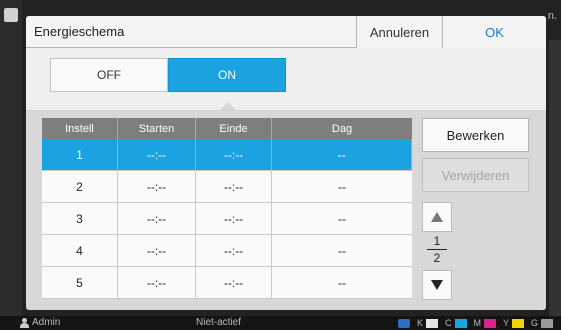 This screenshot has height=330, width=561. Describe the element at coordinates (80, 282) in the screenshot. I see `row-setting: 5` at that location.